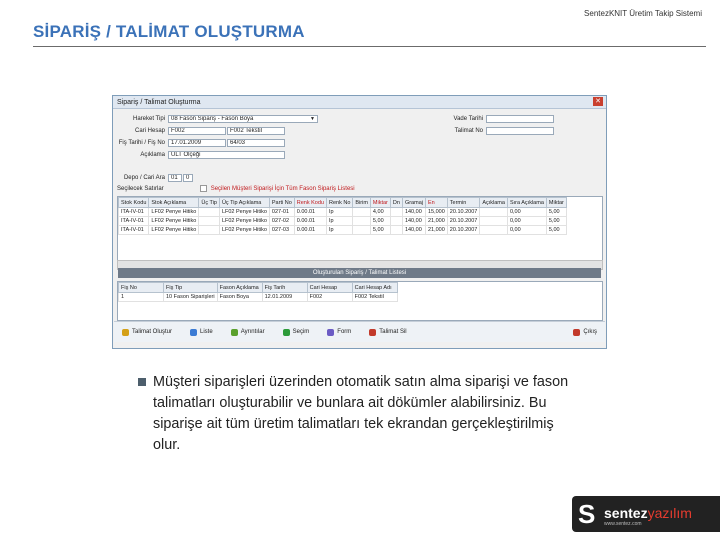 The width and height of the screenshot is (720, 540). I want to click on table-cell: 4,00, so click(380, 212).